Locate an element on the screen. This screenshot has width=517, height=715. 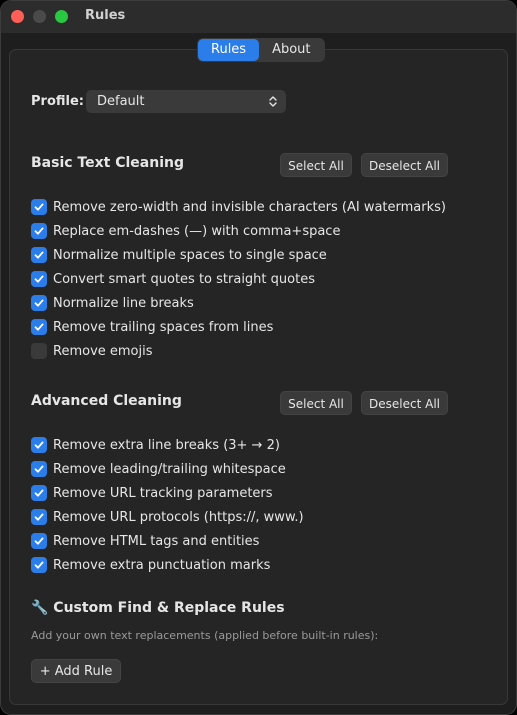
basic-option-row: Remove emojis is located at coordinates (92, 351).